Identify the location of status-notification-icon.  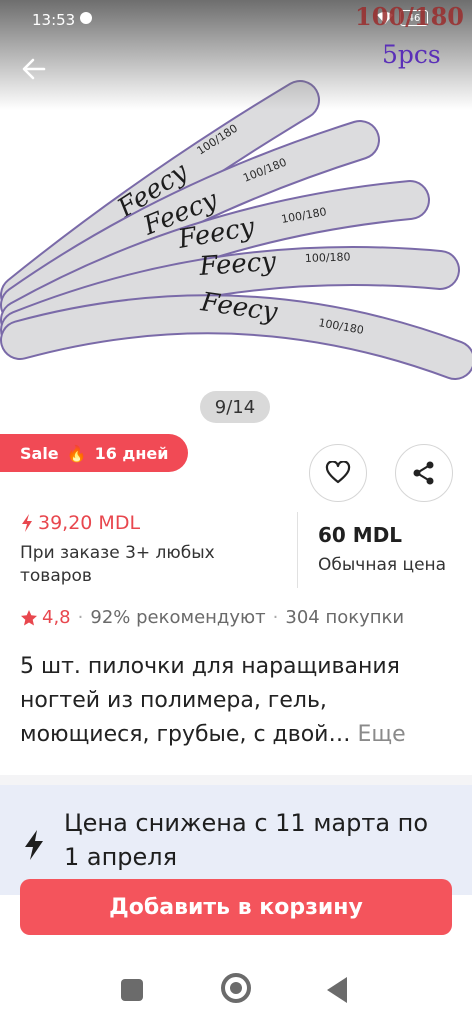
(86, 18).